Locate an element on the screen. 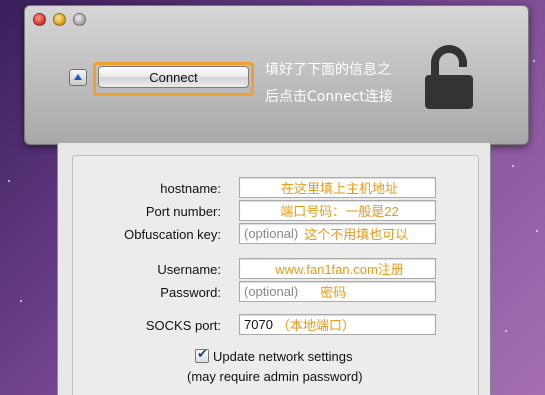 This screenshot has width=545, height=395. unlocked-padlock-icon is located at coordinates (449, 77).